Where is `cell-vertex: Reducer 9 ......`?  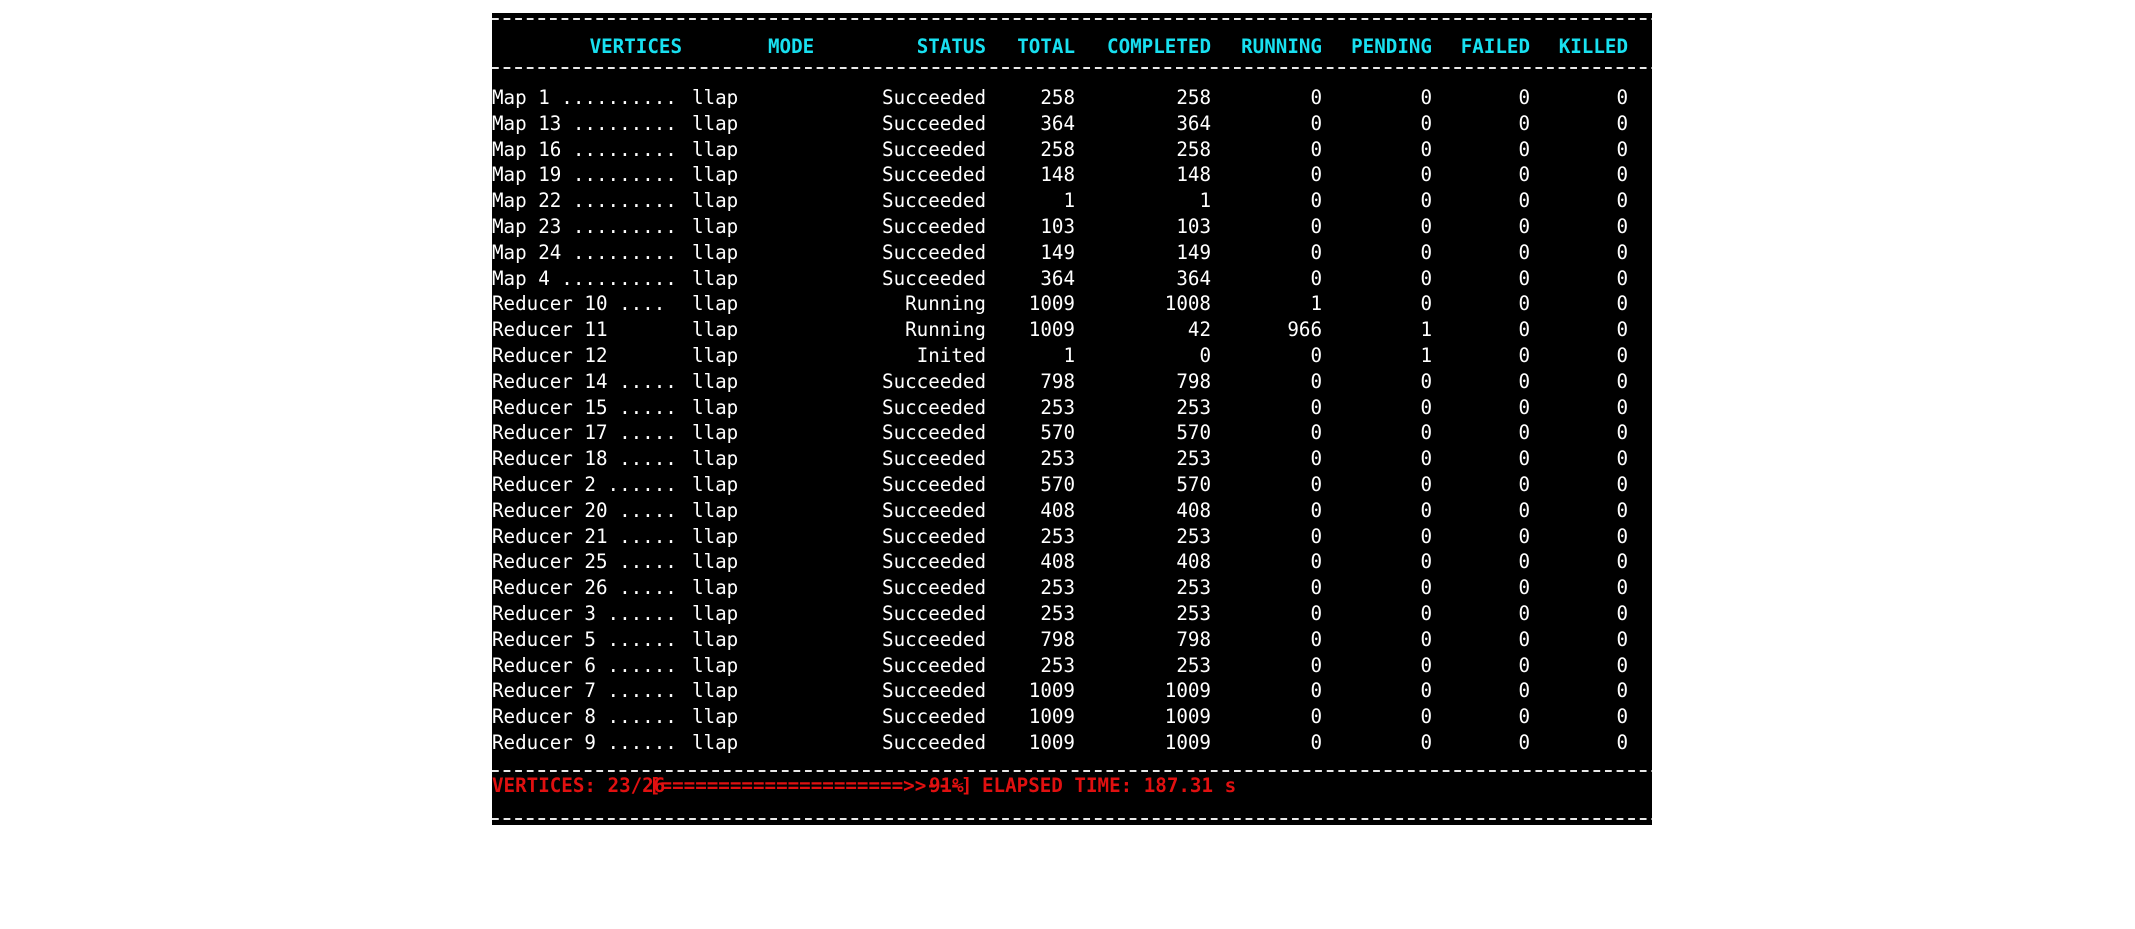
cell-vertex: Reducer 9 ...... is located at coordinates (584, 742).